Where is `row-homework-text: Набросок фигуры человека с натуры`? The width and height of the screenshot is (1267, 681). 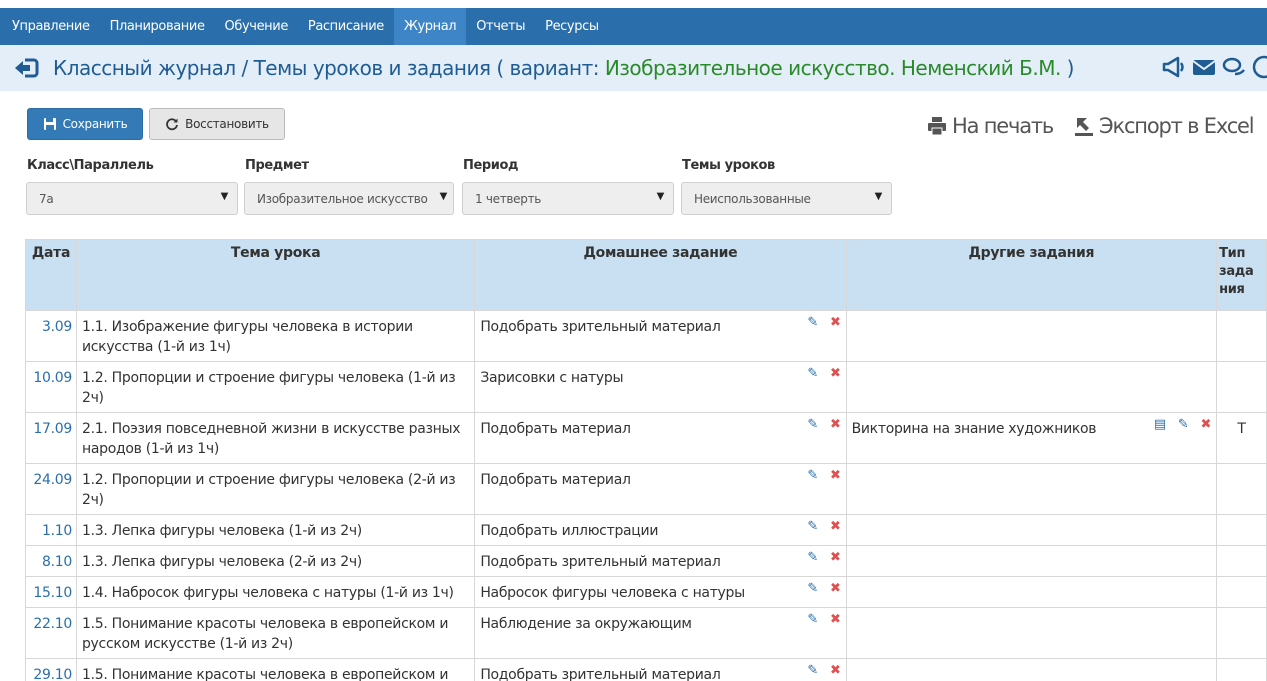
row-homework-text: Набросок фигуры человека с натуры is located at coordinates (612, 593).